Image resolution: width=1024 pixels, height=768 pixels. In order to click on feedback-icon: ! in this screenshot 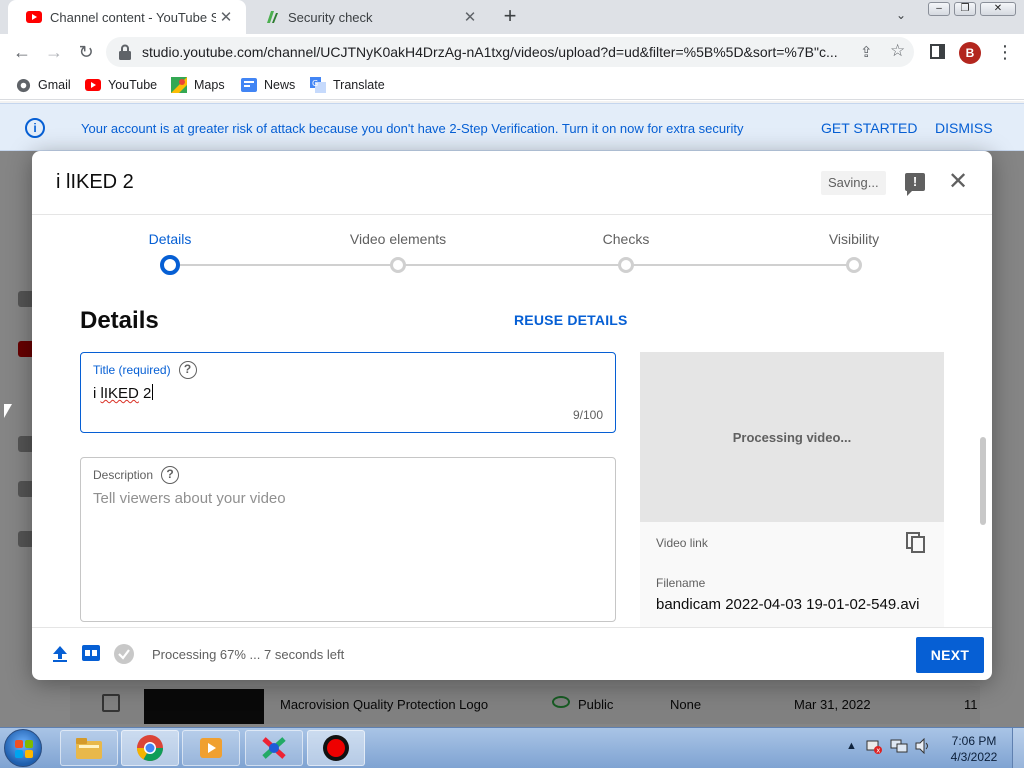, I will do `click(915, 184)`.